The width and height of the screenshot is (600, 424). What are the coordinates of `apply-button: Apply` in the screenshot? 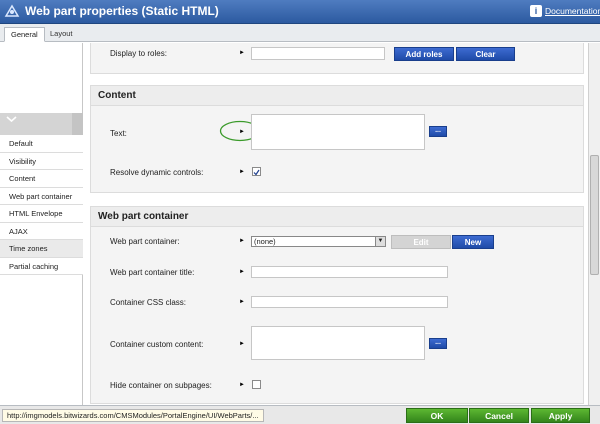 It's located at (560, 415).